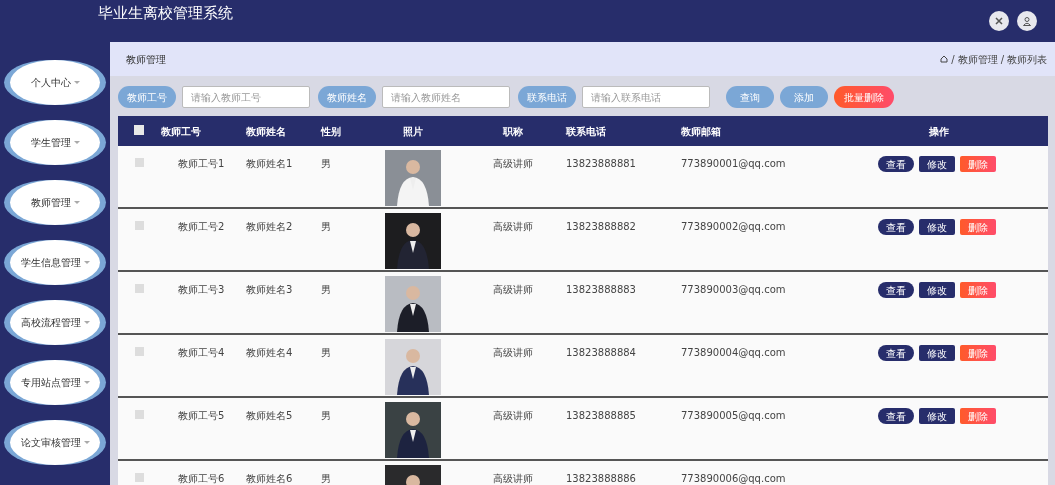  Describe the element at coordinates (146, 59) in the screenshot. I see `page-title: 教师管理` at that location.